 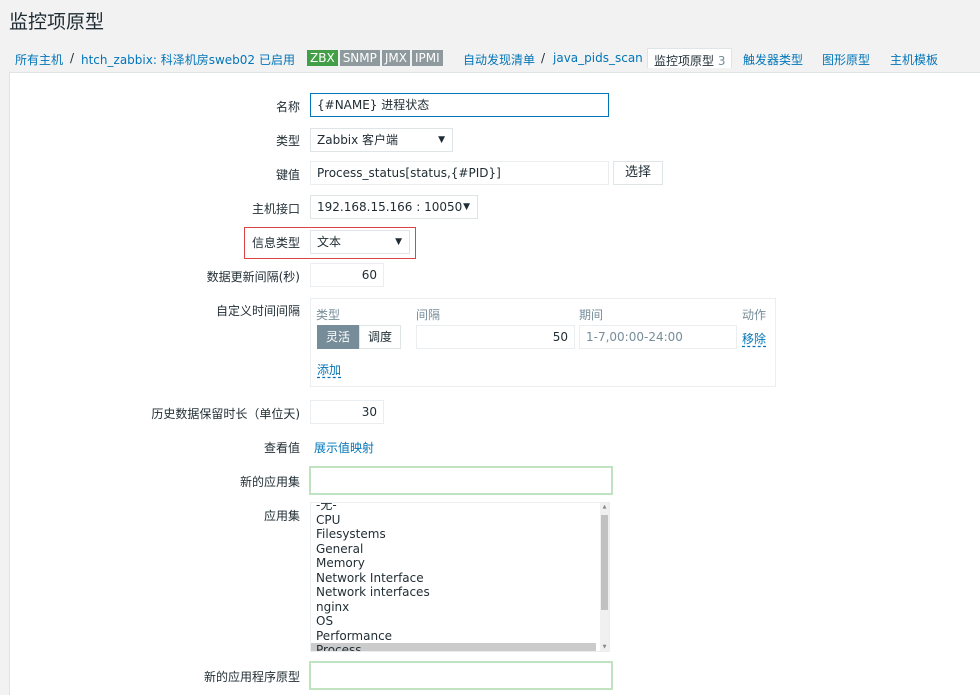 I want to click on name-label: 名称, so click(x=287, y=107).